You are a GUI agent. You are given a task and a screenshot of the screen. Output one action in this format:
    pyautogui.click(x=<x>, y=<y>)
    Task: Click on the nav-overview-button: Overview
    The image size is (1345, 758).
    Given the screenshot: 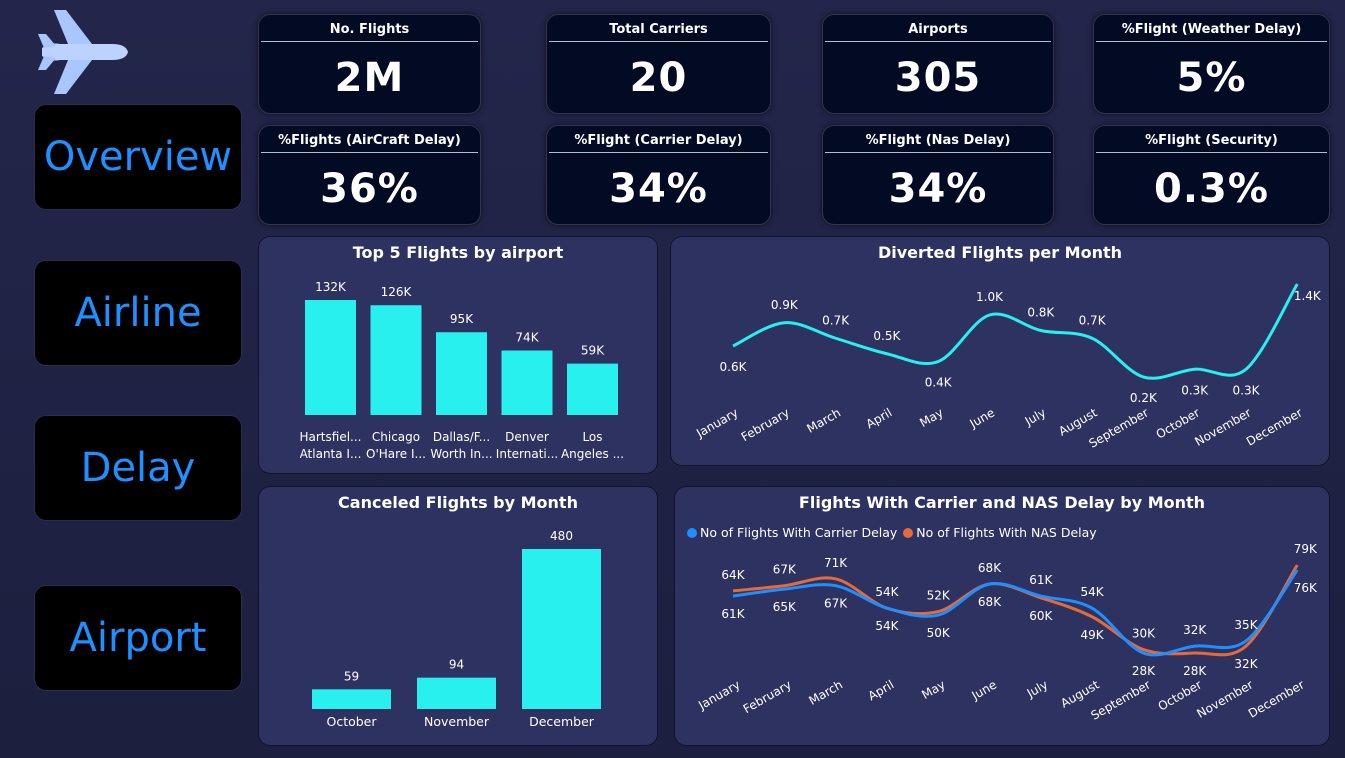 What is the action you would take?
    pyautogui.click(x=138, y=157)
    